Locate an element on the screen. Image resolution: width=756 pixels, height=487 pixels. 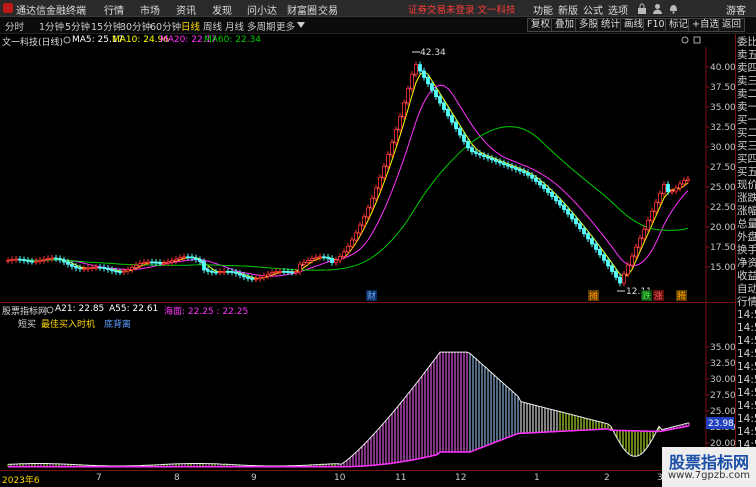
ma60-value: MA60: 22.34 is located at coordinates (233, 40).